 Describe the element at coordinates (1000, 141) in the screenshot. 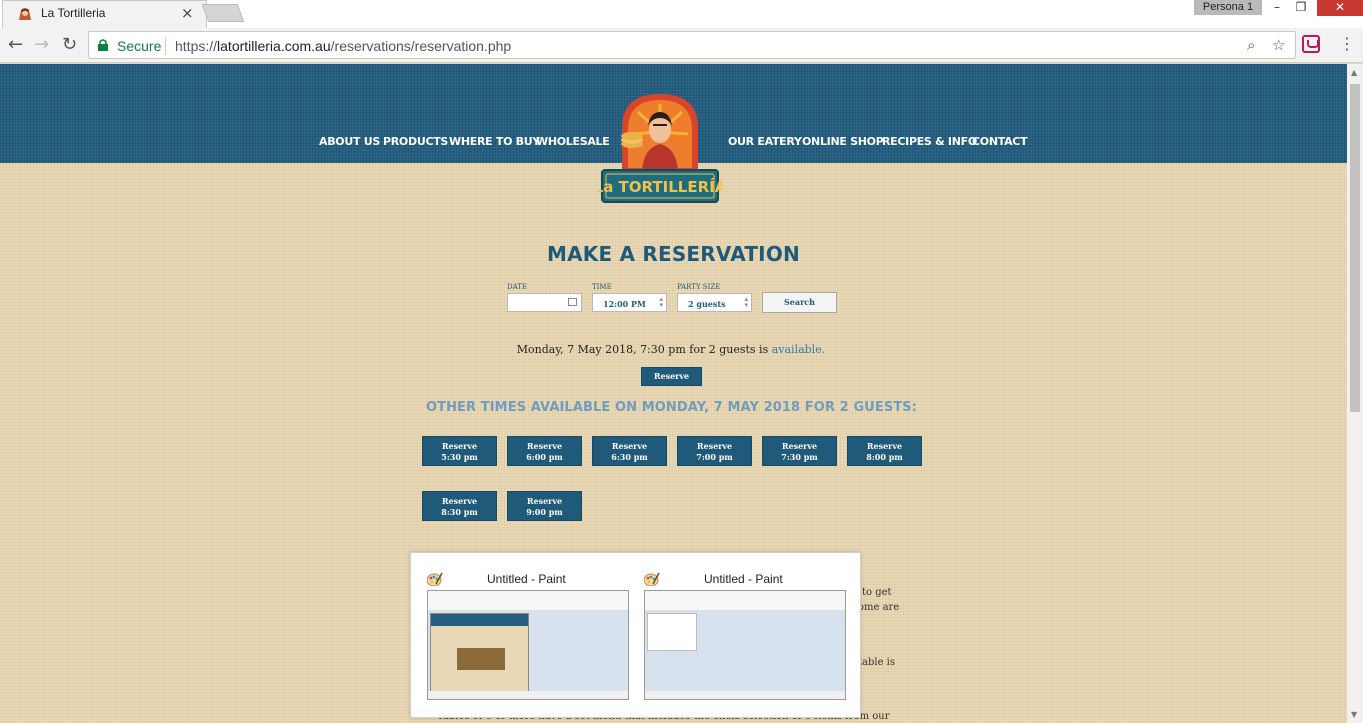

I see `nav-contact: CONTACT` at that location.